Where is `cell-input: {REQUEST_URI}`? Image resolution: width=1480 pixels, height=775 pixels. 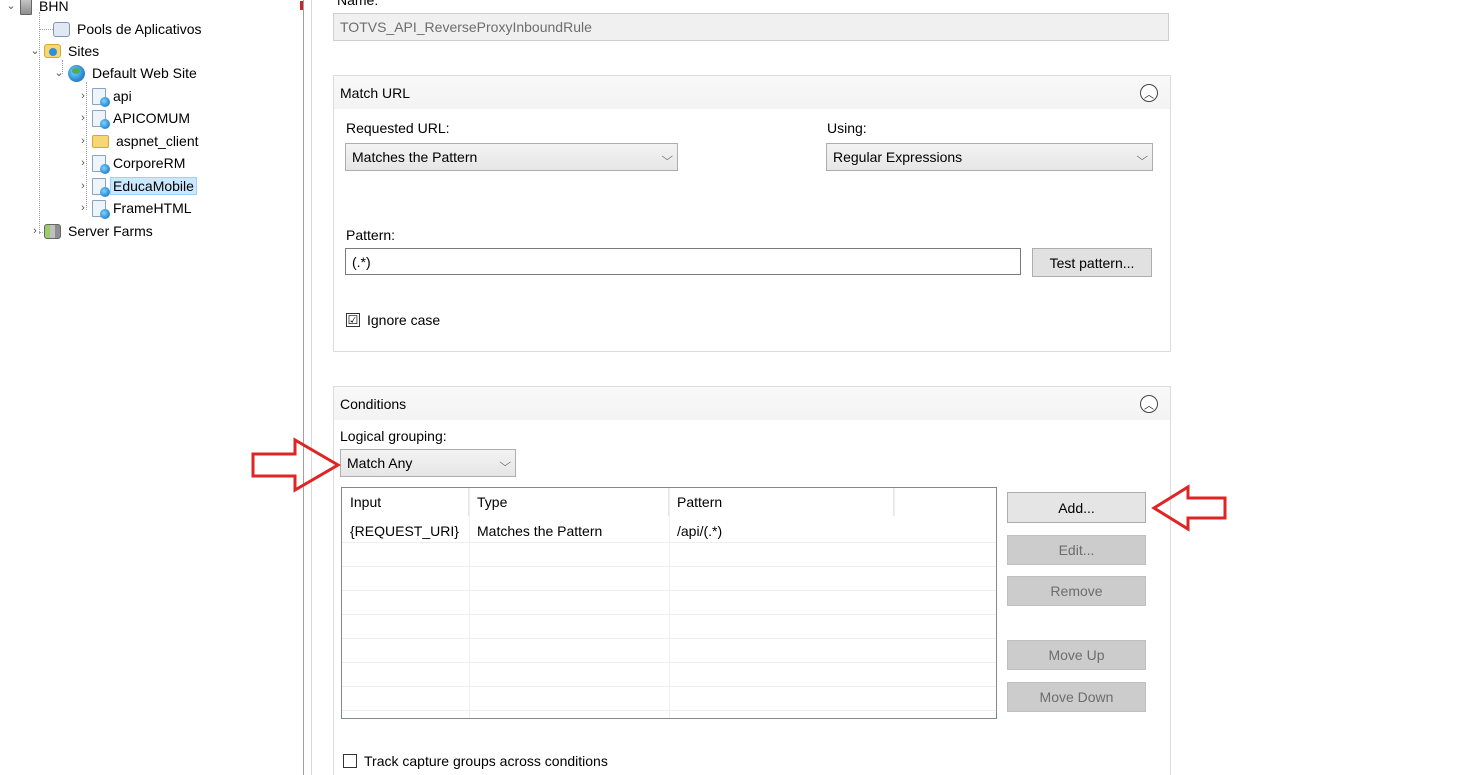 cell-input: {REQUEST_URI} is located at coordinates (404, 531).